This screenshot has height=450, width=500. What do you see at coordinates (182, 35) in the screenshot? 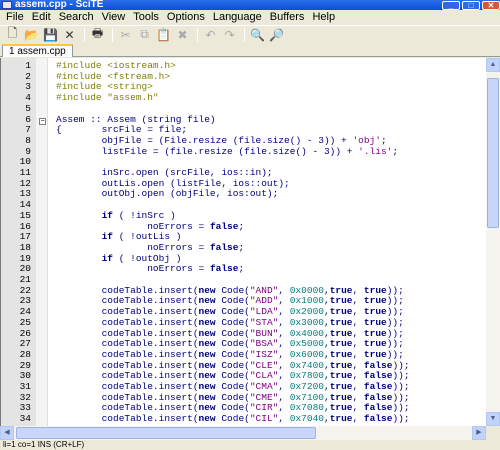
I see `delete-icon: ✖` at bounding box center [182, 35].